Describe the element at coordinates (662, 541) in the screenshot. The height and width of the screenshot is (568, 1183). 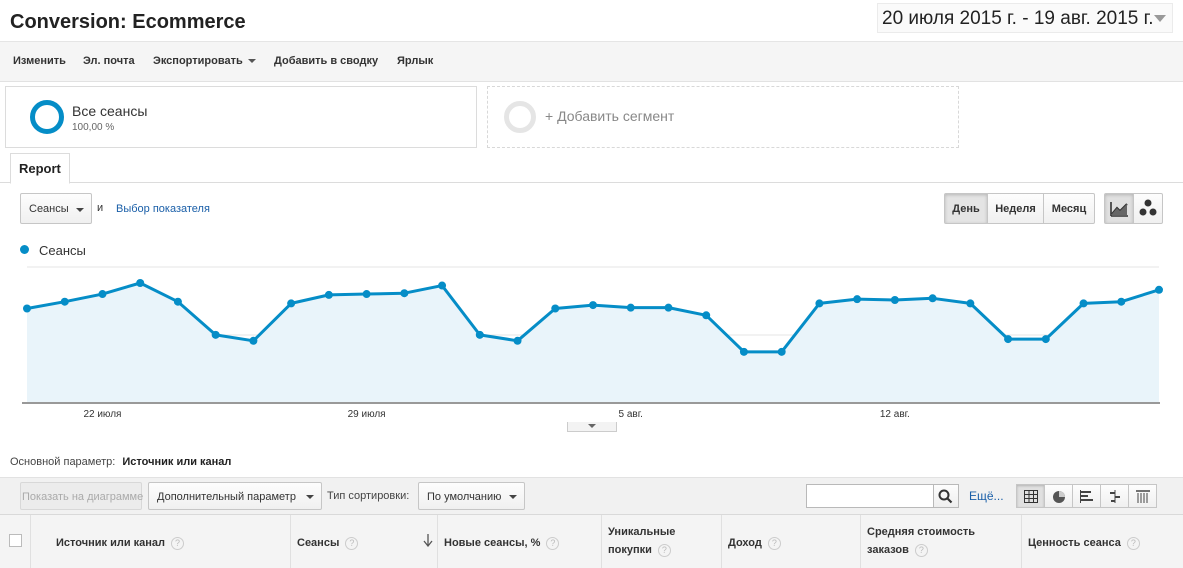
I see `column-unique-purchases: Уникальные покупки?` at that location.